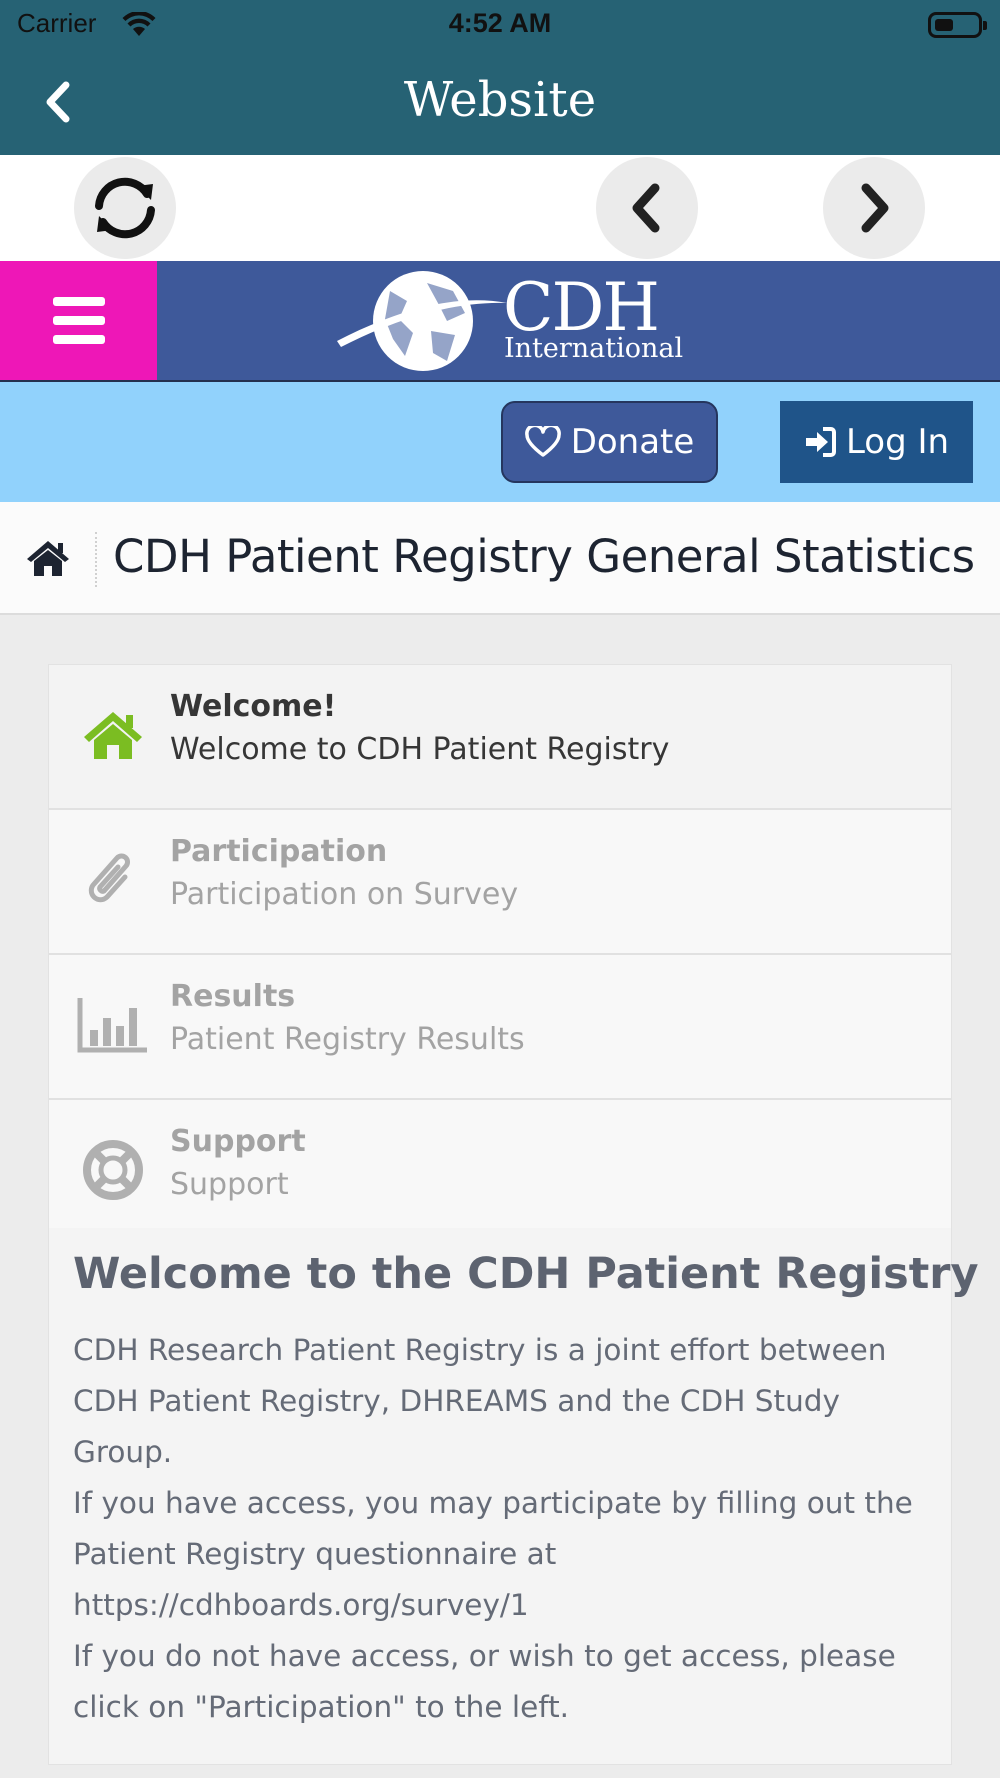  I want to click on chevron-right-icon, so click(875, 208).